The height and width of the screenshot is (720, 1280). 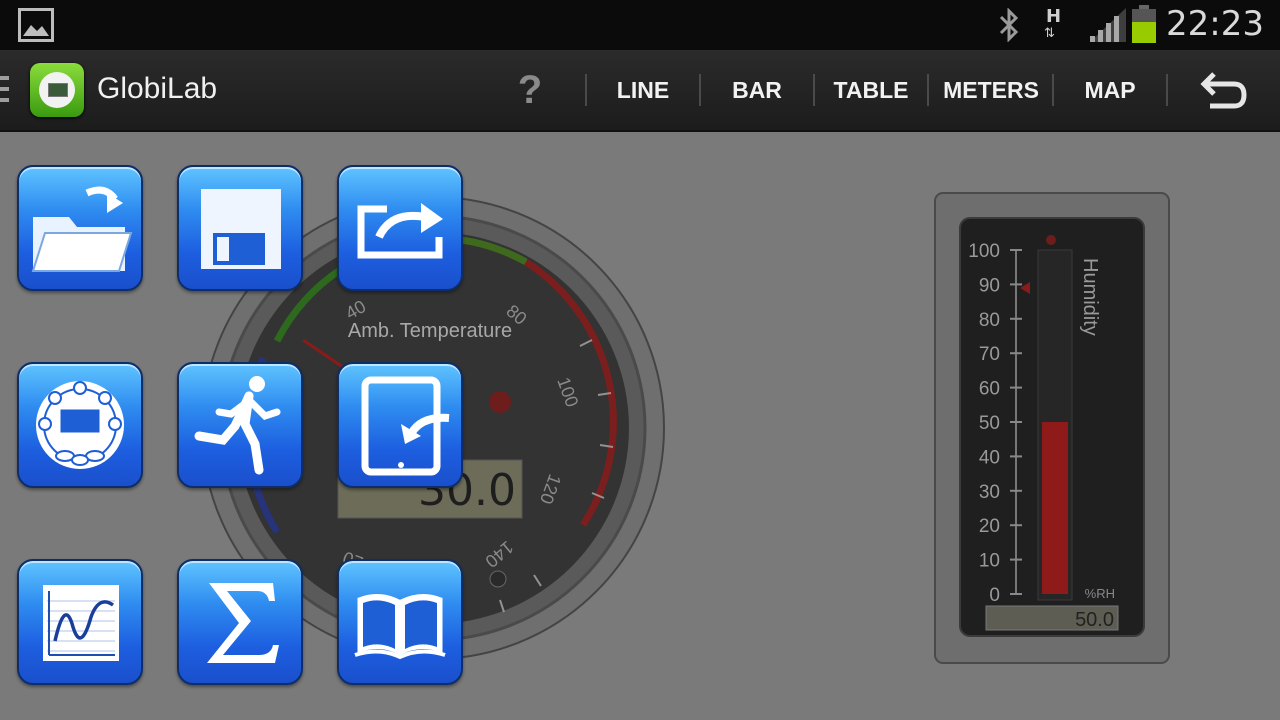 I want to click on gallery-icon, so click(x=36, y=25).